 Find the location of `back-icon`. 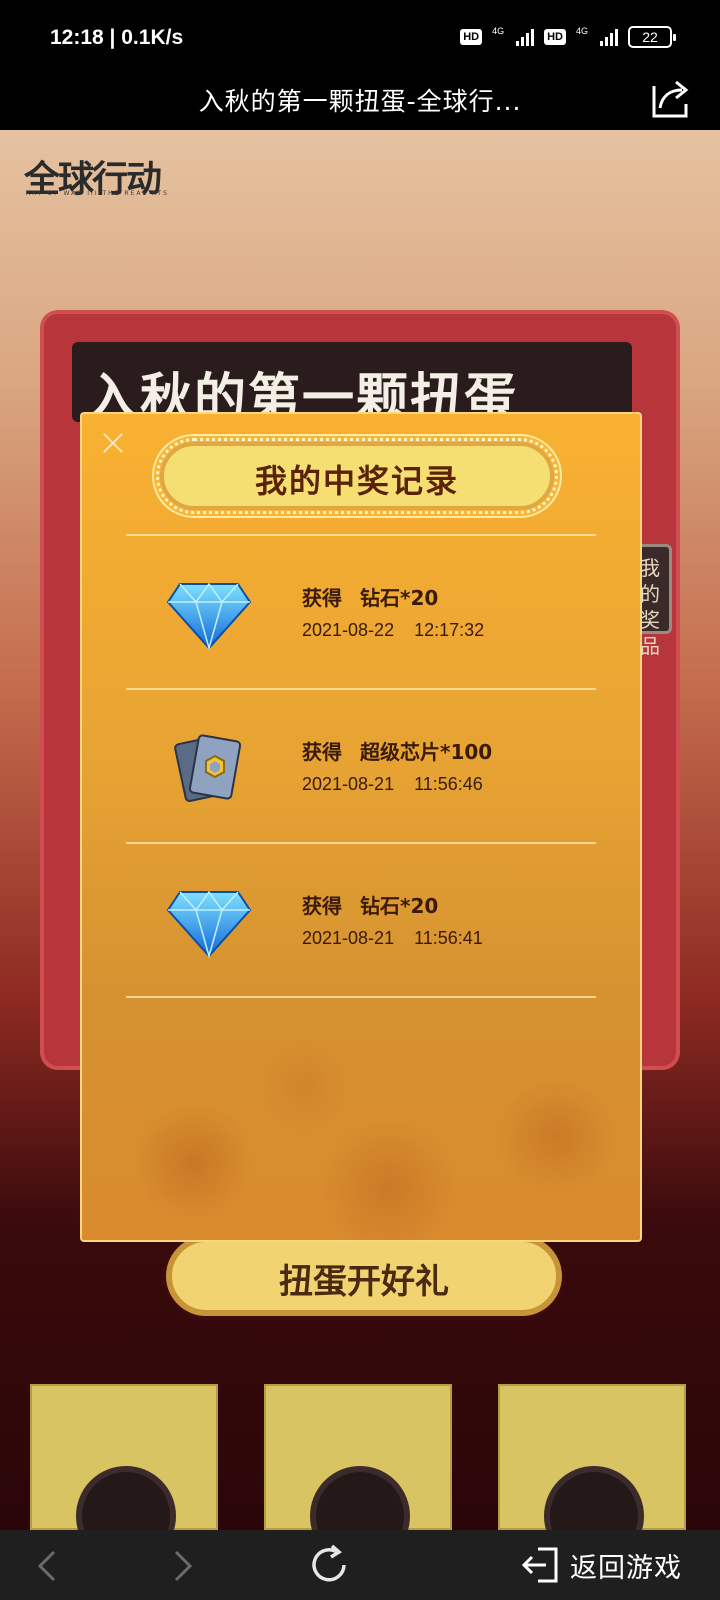

back-icon is located at coordinates (48, 1566).